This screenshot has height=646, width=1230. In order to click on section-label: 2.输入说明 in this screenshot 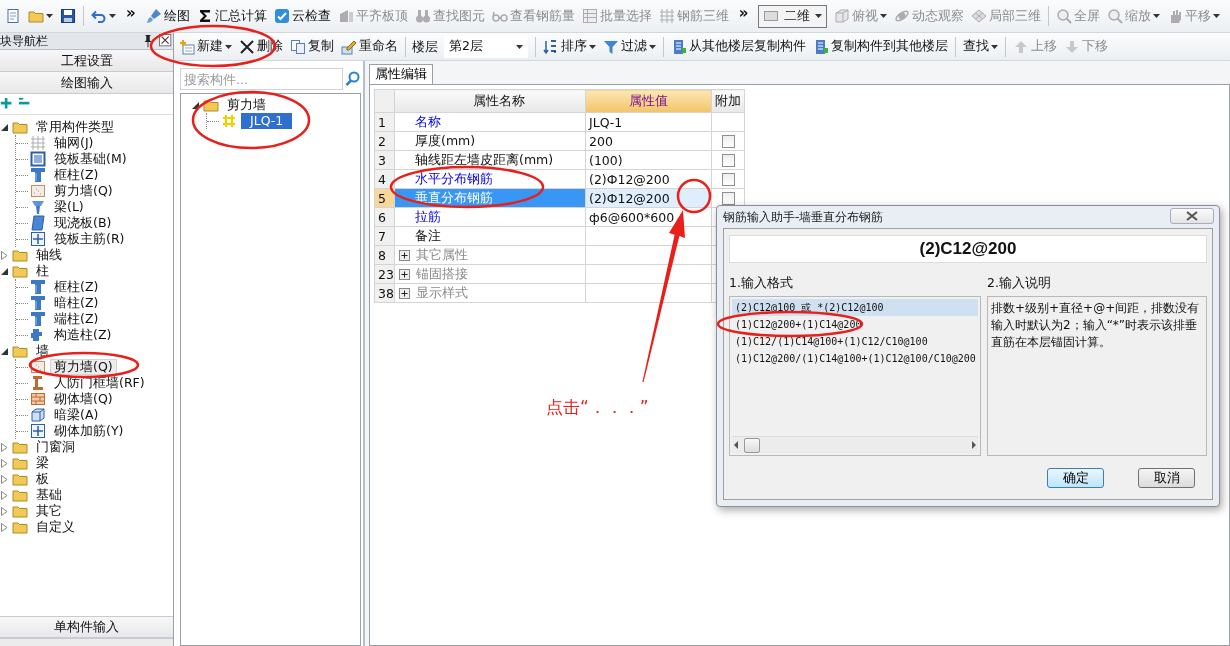, I will do `click(1019, 283)`.